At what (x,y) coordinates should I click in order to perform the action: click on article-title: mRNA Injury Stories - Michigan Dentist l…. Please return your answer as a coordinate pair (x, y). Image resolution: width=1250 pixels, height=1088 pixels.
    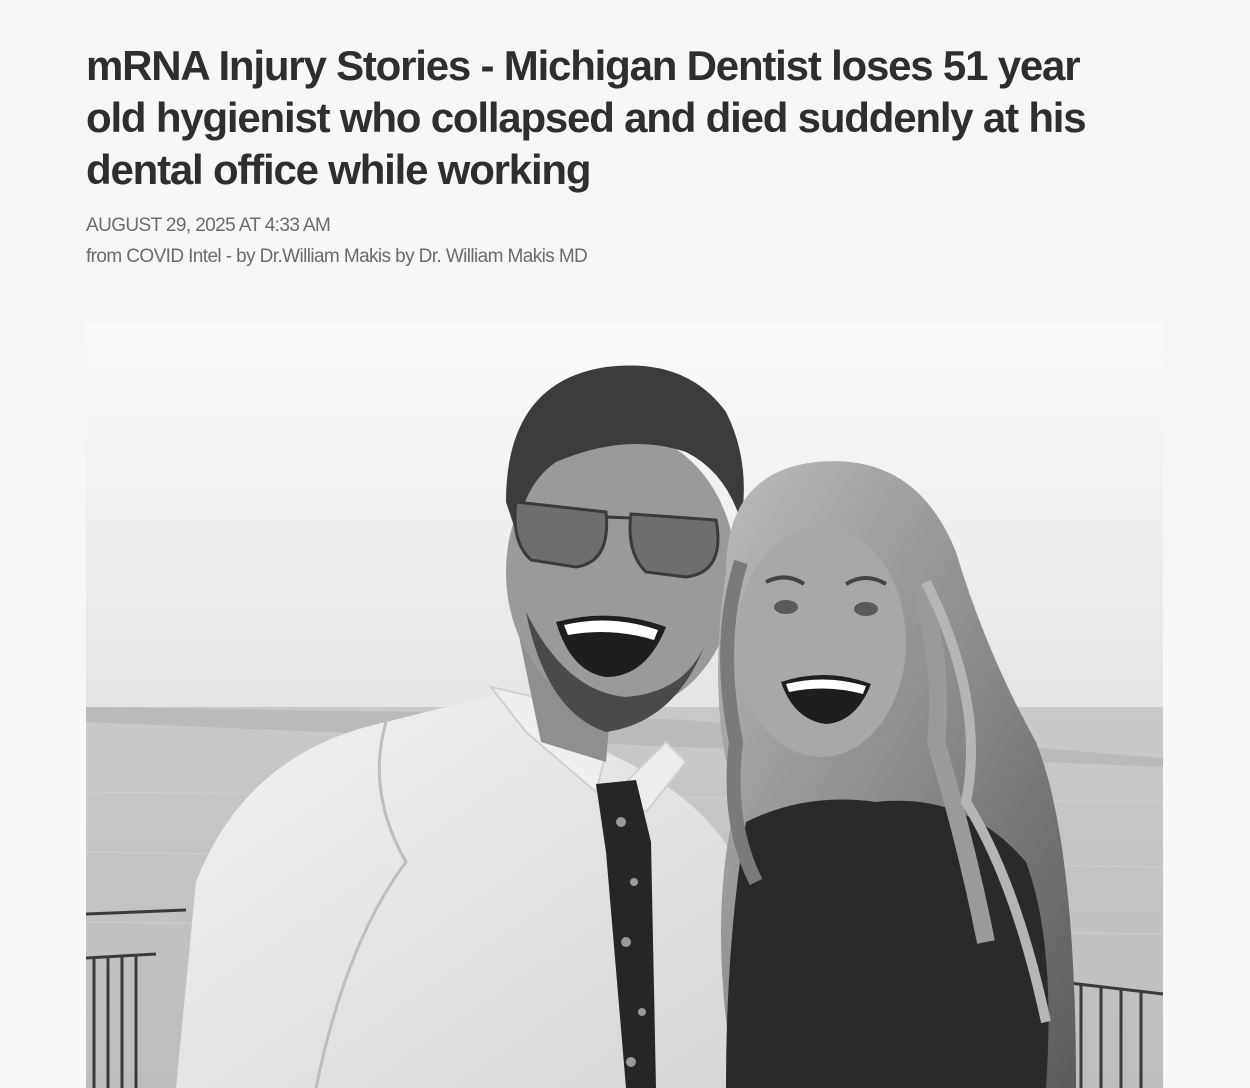
    Looking at the image, I should click on (586, 117).